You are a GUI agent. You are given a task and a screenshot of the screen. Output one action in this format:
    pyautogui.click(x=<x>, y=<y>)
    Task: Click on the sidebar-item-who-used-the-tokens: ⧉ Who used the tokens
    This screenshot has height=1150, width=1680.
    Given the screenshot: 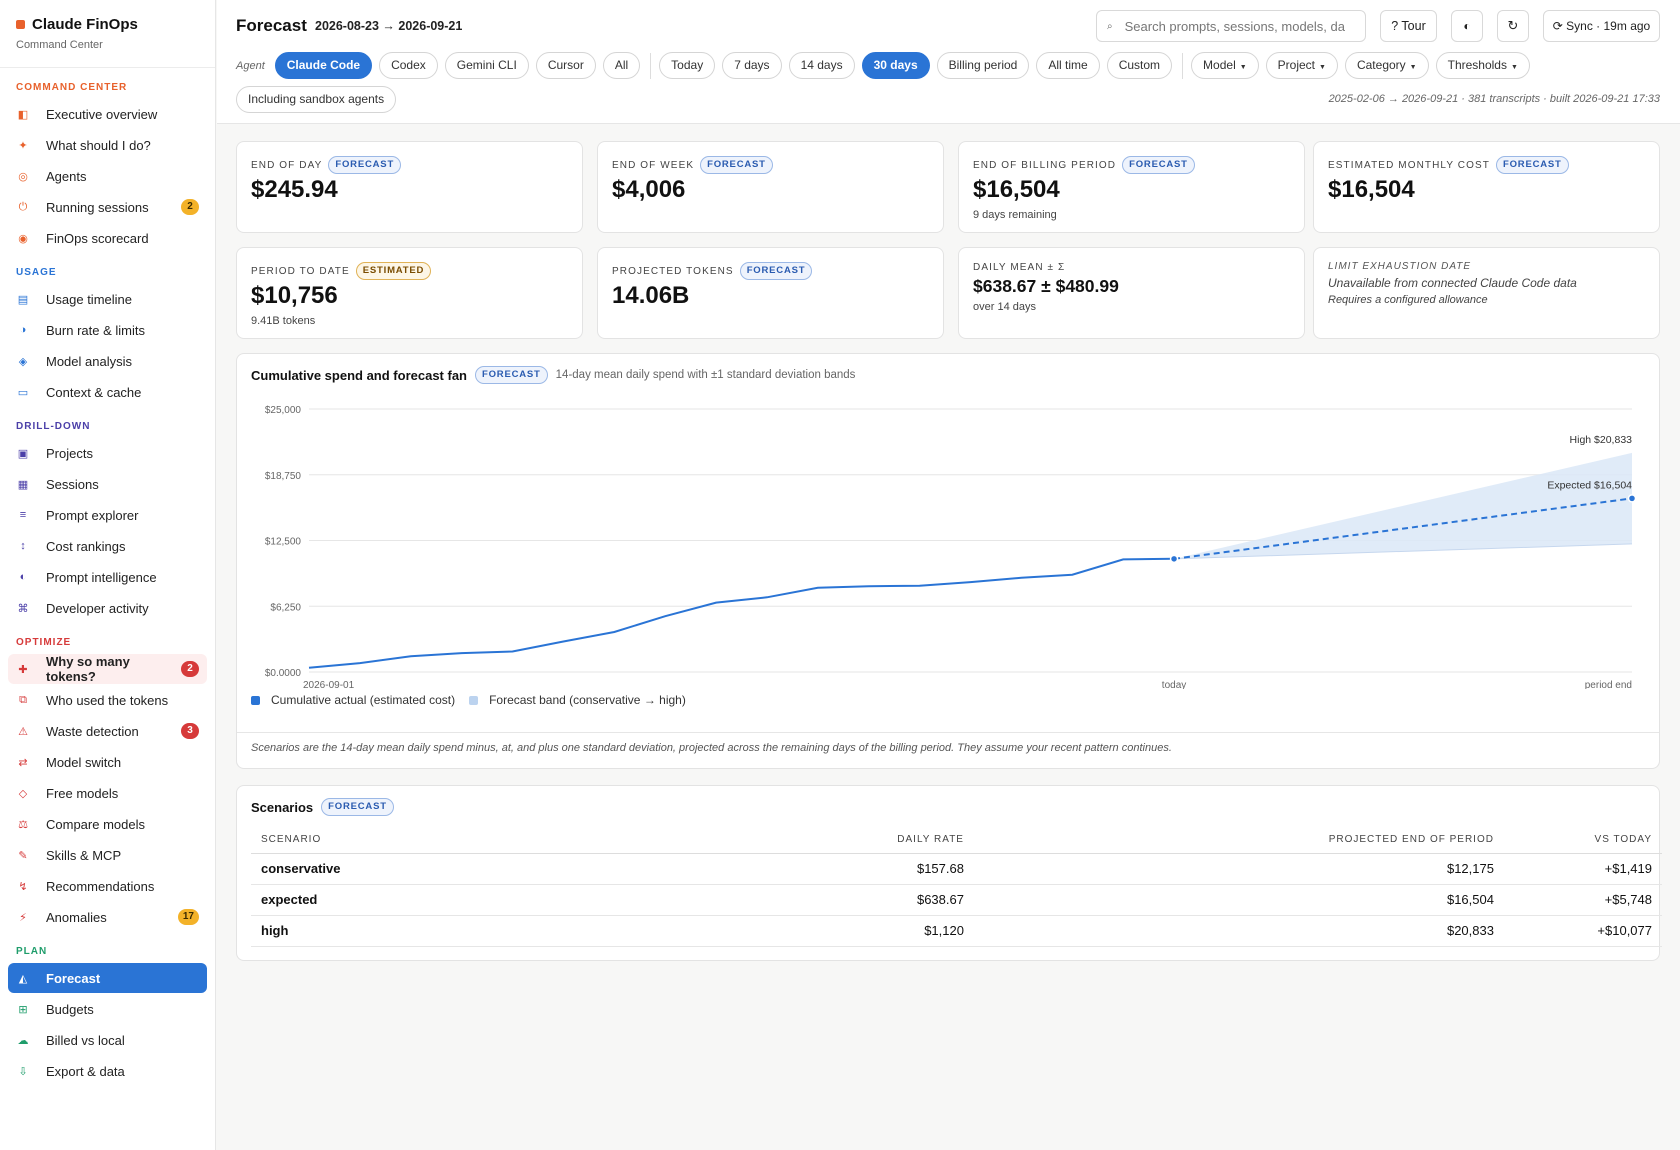 What is the action you would take?
    pyautogui.click(x=107, y=700)
    